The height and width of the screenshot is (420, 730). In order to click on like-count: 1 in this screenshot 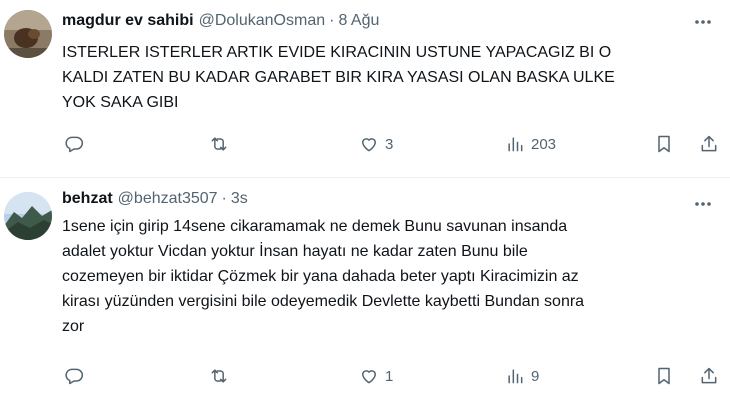, I will do `click(389, 376)`.